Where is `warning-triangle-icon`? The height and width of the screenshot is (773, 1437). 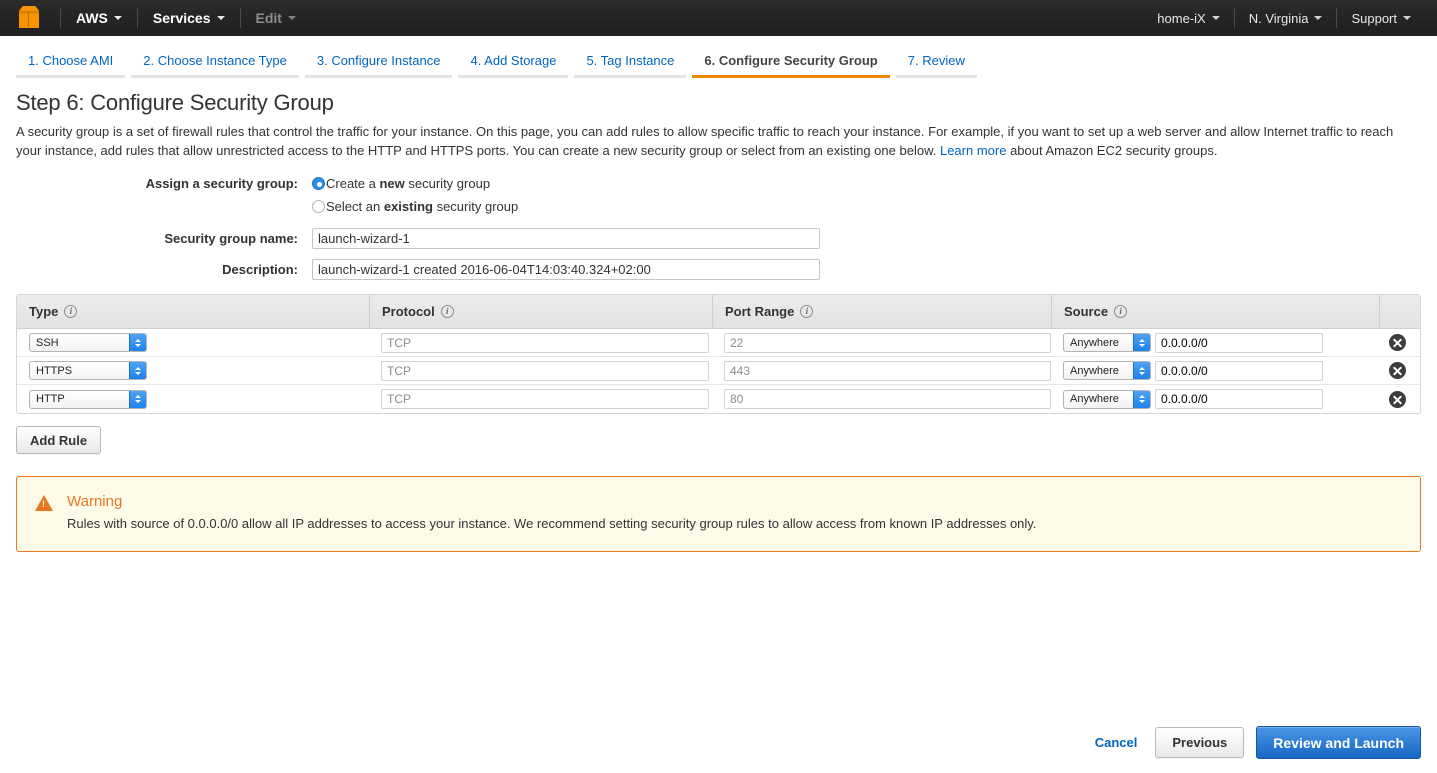 warning-triangle-icon is located at coordinates (44, 503).